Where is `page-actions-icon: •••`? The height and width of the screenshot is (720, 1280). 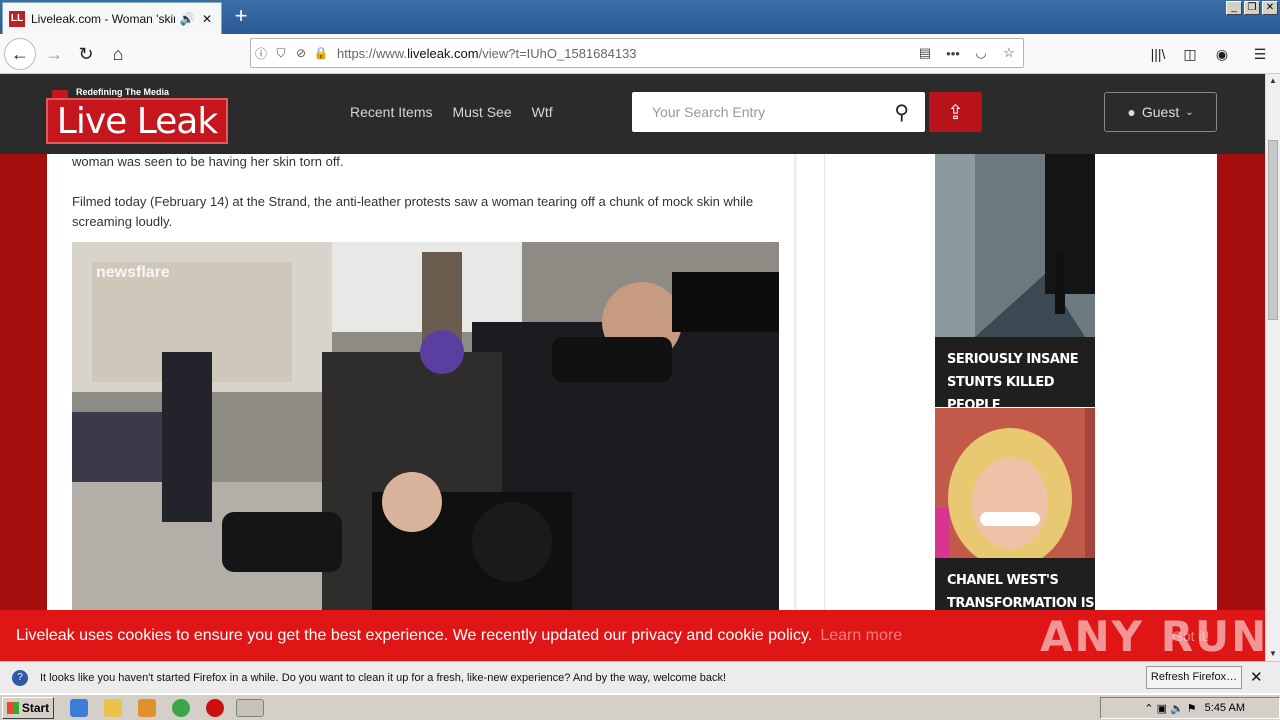 page-actions-icon: ••• is located at coordinates (953, 53).